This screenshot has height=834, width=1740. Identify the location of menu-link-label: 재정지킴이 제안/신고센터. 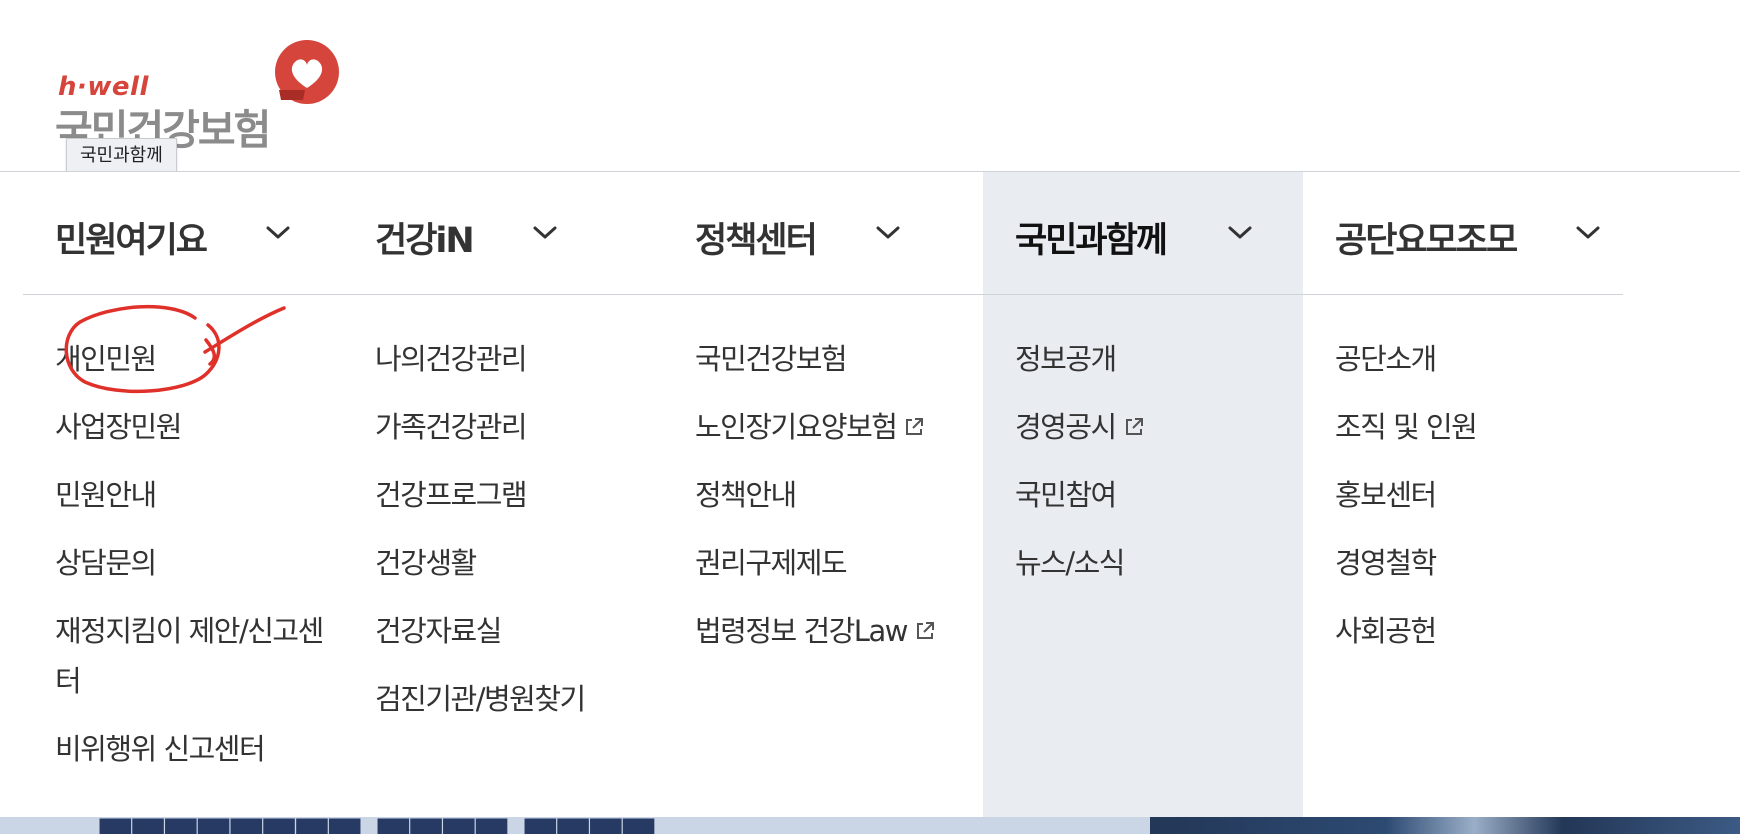
(189, 656).